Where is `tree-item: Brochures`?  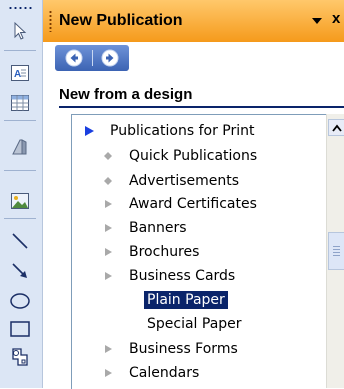
tree-item: Brochures is located at coordinates (151, 252).